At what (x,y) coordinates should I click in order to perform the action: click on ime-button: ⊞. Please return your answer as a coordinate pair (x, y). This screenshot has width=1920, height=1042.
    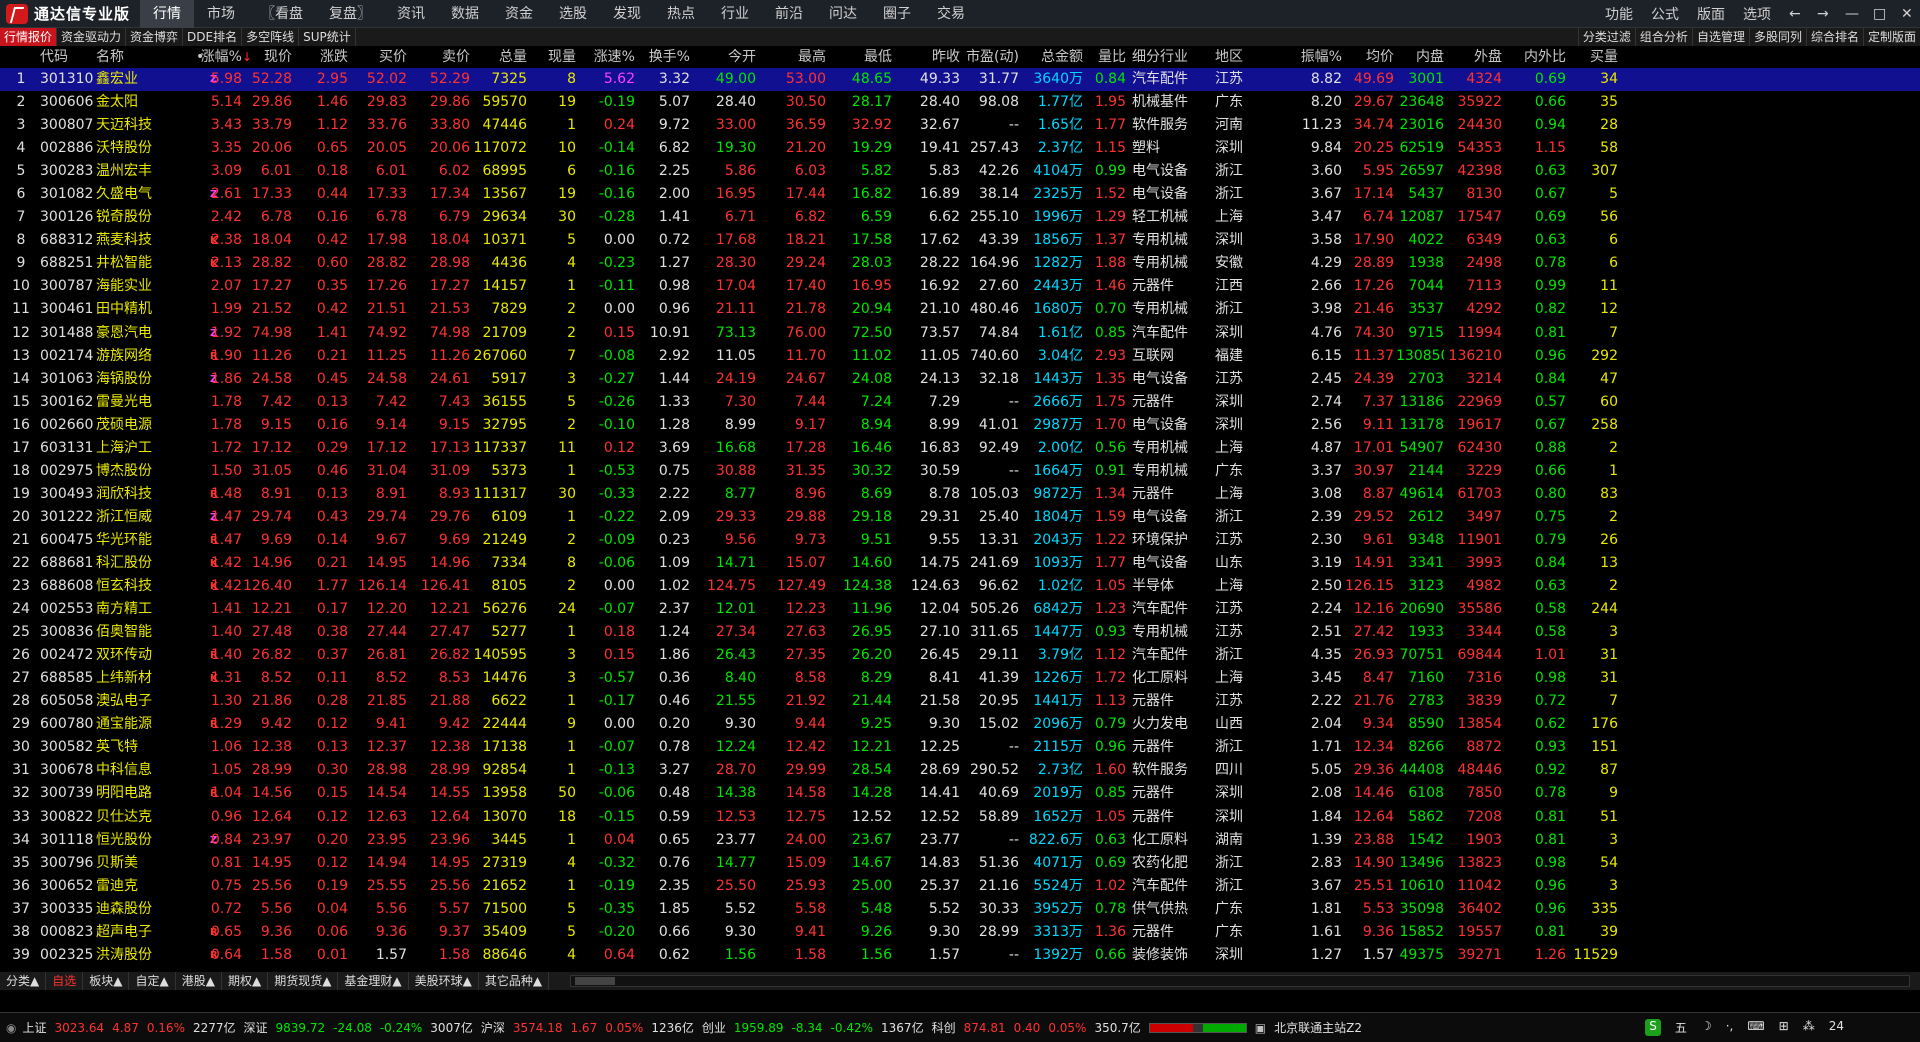
    Looking at the image, I should click on (1784, 1027).